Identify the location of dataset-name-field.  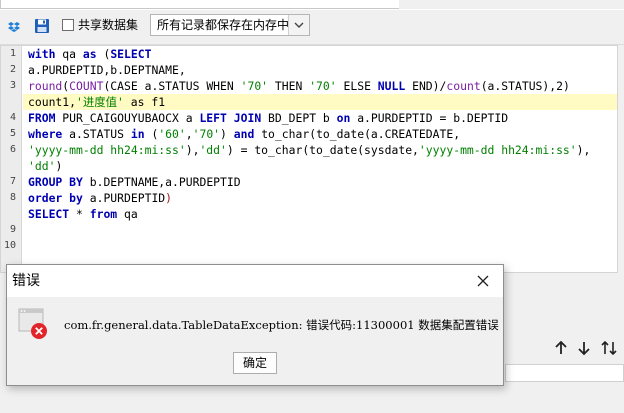
(200, 4).